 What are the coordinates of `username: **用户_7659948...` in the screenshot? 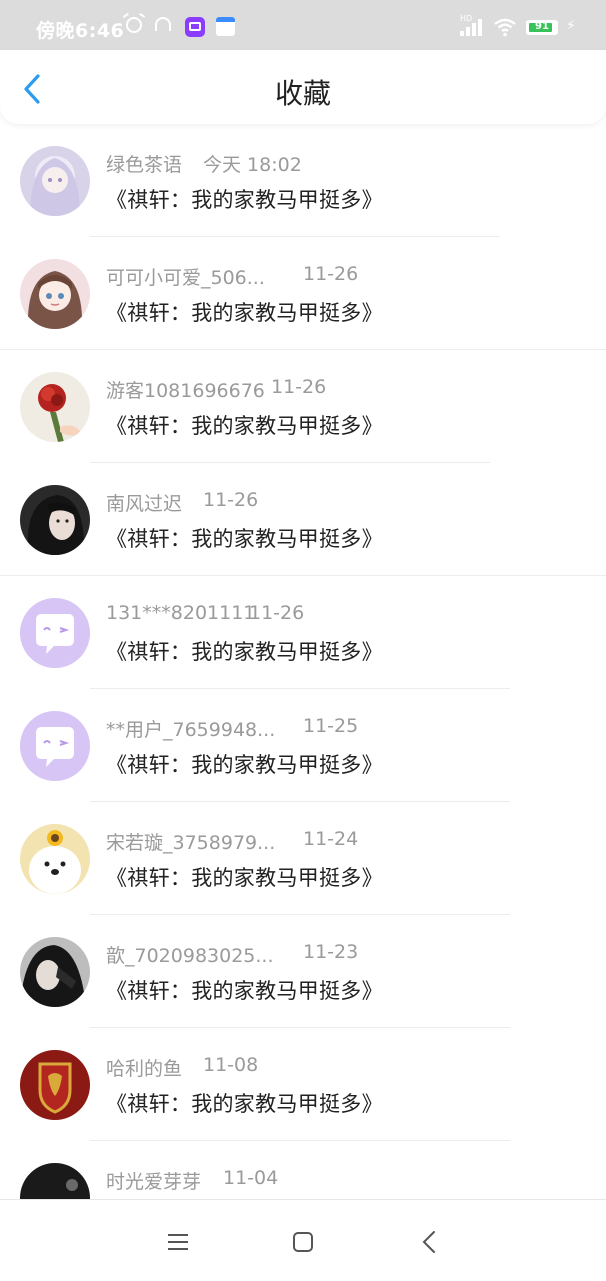 It's located at (191, 730).